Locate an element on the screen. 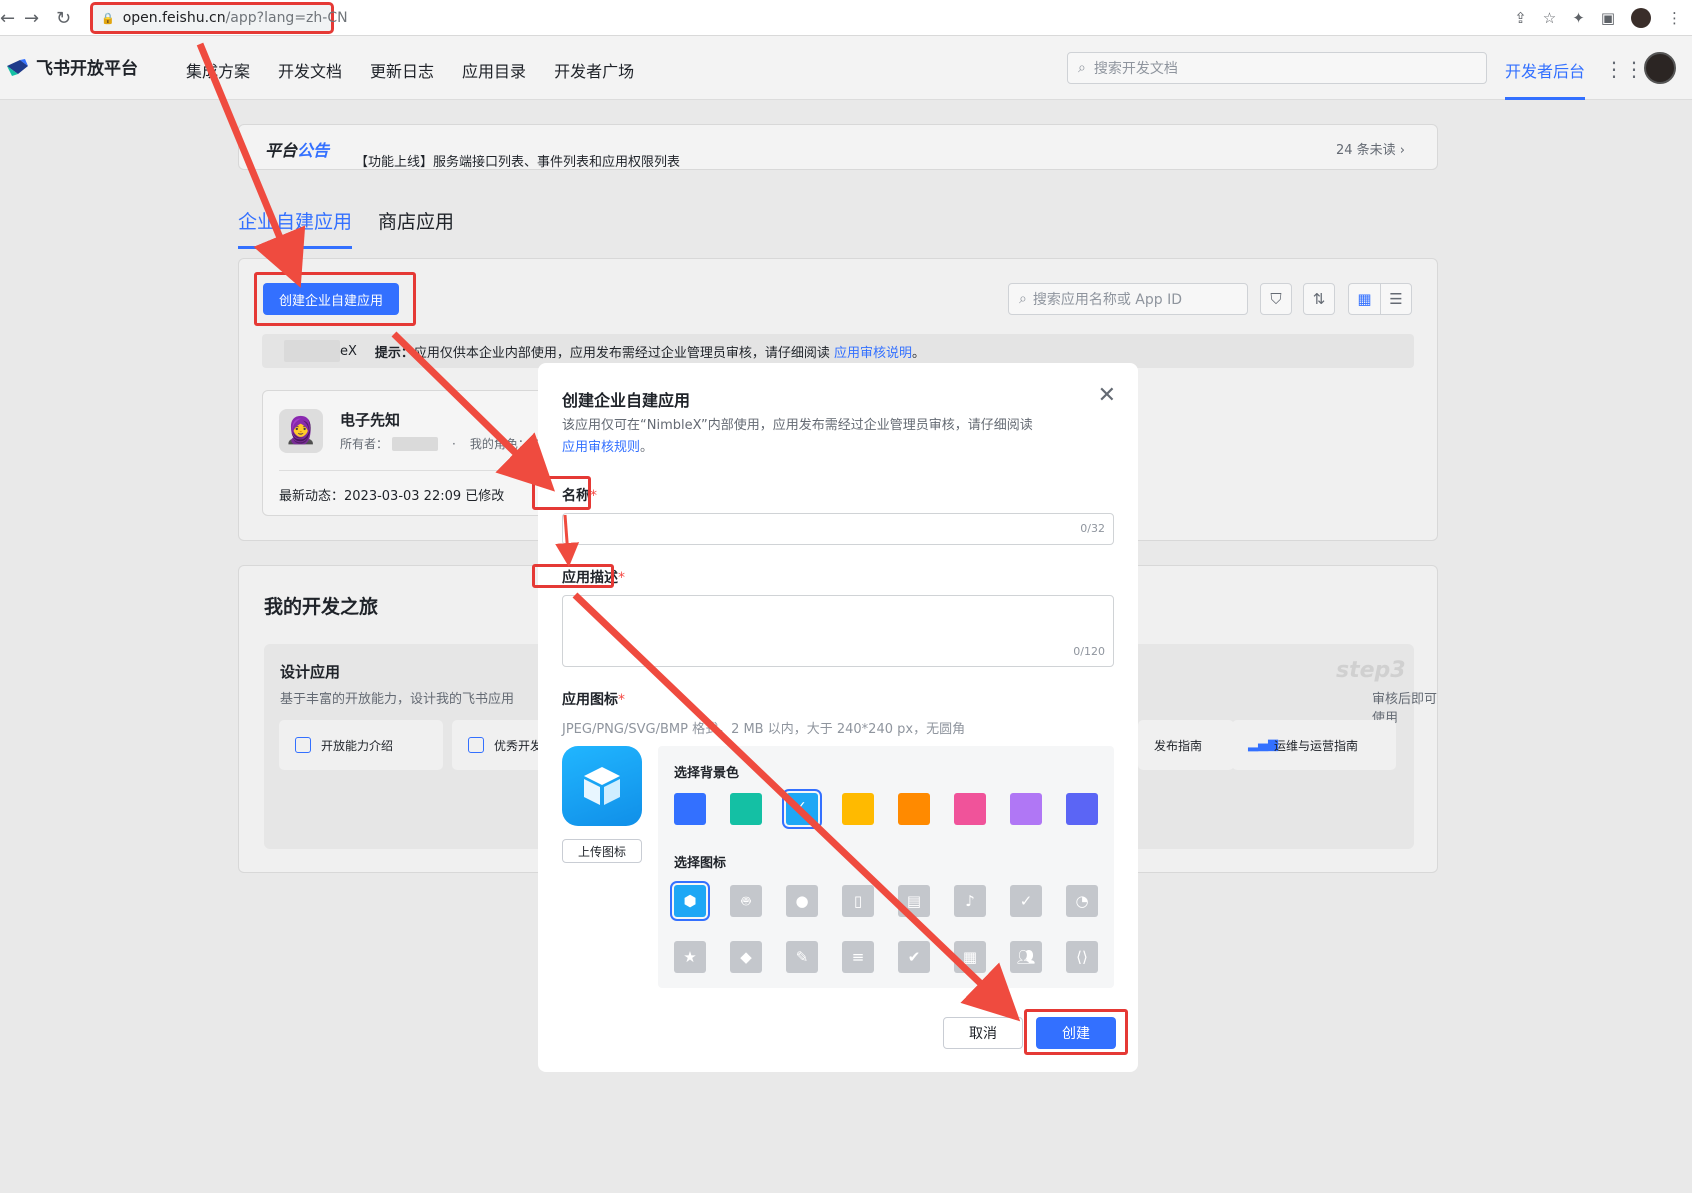  reload-icon: ↻ is located at coordinates (63, 18).